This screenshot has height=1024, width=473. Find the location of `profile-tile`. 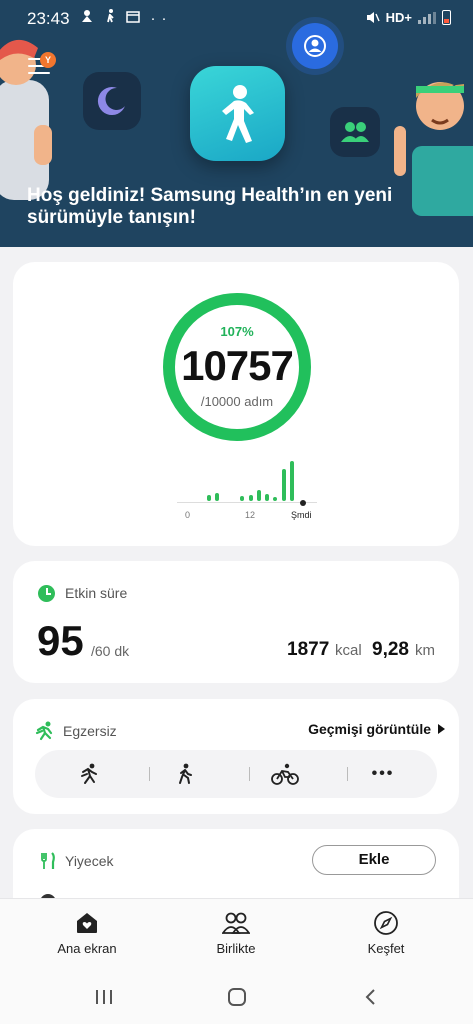

profile-tile is located at coordinates (315, 46).